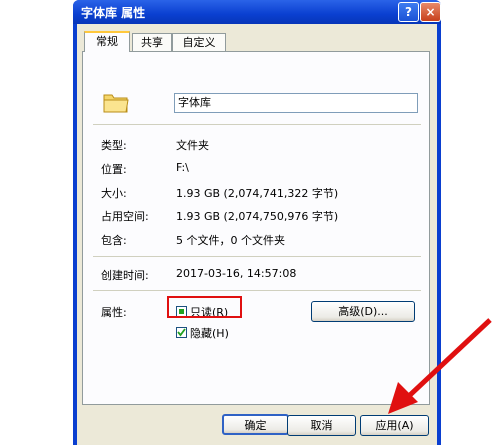  What do you see at coordinates (107, 41) in the screenshot?
I see `tab-general: 常规` at bounding box center [107, 41].